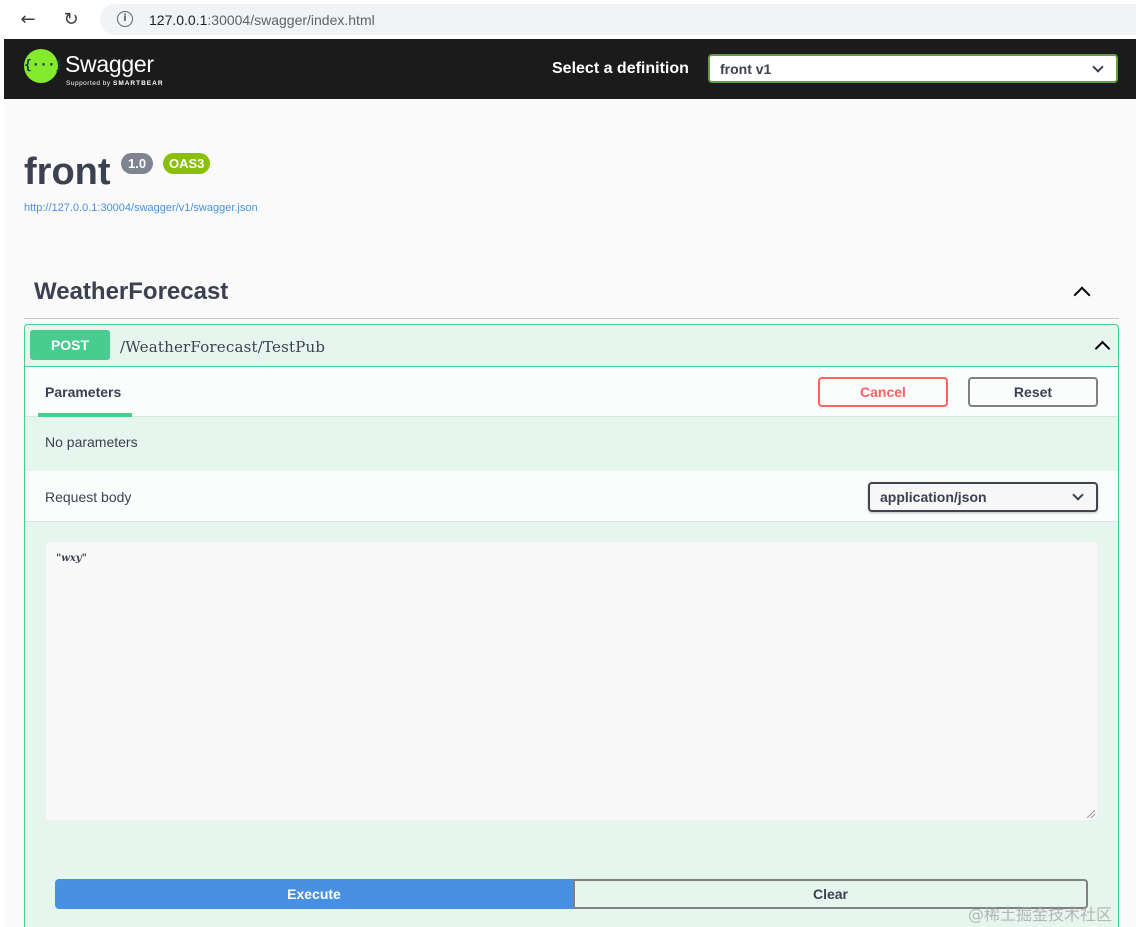 The image size is (1136, 927). I want to click on resize-handle-icon, so click(1091, 814).